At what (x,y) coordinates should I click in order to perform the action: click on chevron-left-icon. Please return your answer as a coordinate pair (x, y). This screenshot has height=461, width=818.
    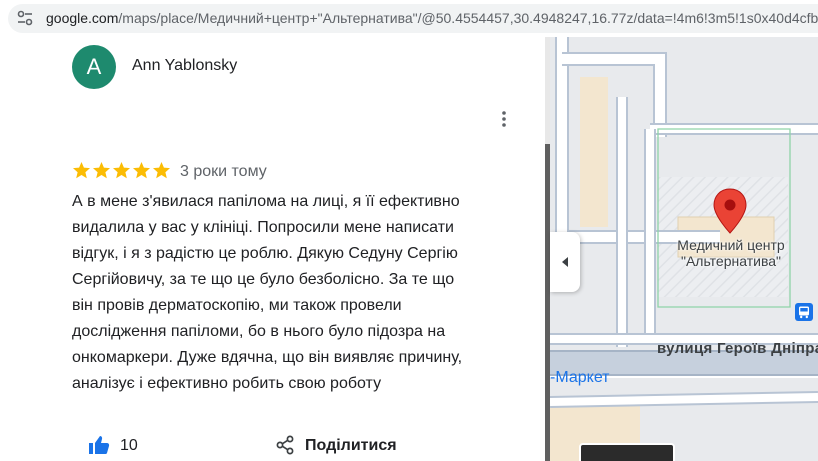
    Looking at the image, I should click on (565, 262).